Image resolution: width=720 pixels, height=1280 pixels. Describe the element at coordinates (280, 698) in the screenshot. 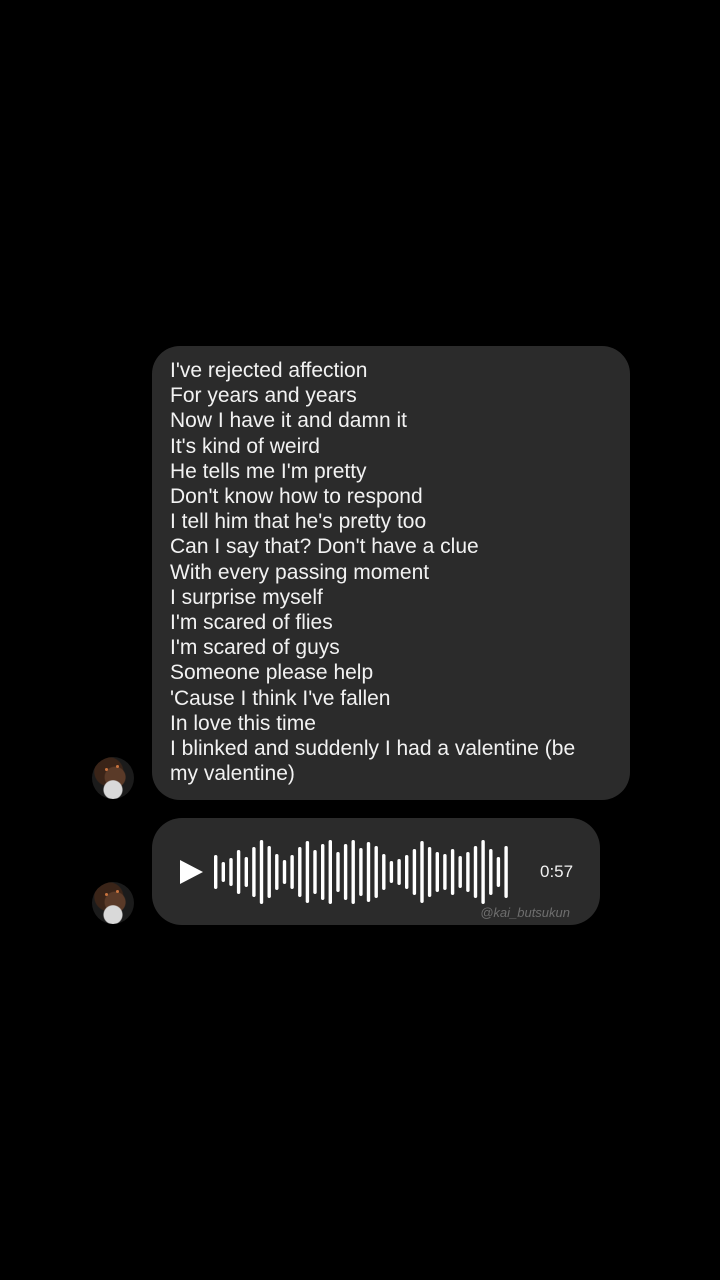

I see `lyric-line: 'Cause I think I've fallen` at that location.